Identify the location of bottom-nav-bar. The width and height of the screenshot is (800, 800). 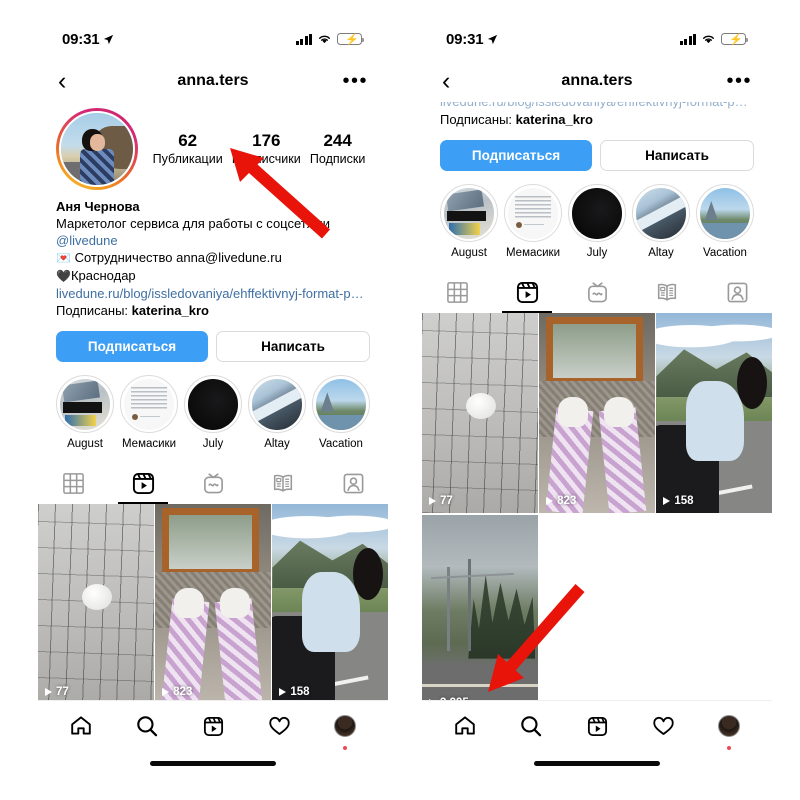
(213, 739).